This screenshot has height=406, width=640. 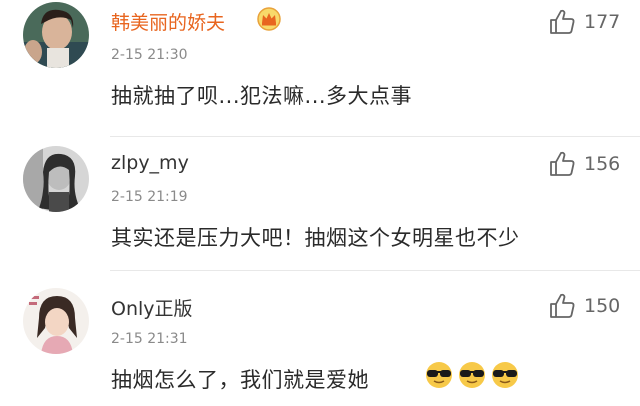 I want to click on like-button: 177, so click(x=593, y=23).